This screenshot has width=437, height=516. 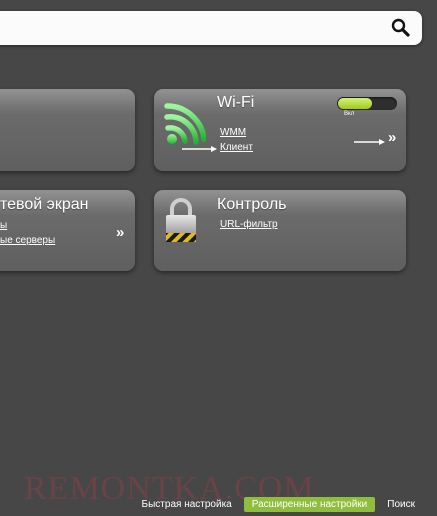 What do you see at coordinates (189, 28) in the screenshot?
I see `search-input` at bounding box center [189, 28].